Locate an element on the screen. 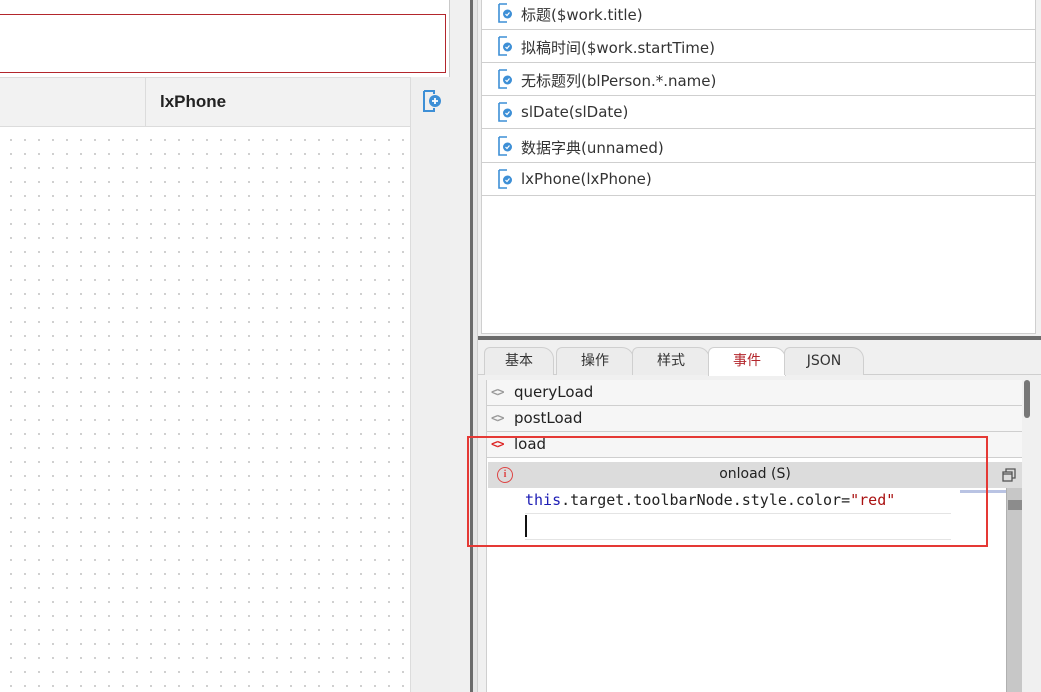 The height and width of the screenshot is (692, 1041). event-row-postload: <> postLoad is located at coordinates (755, 419).